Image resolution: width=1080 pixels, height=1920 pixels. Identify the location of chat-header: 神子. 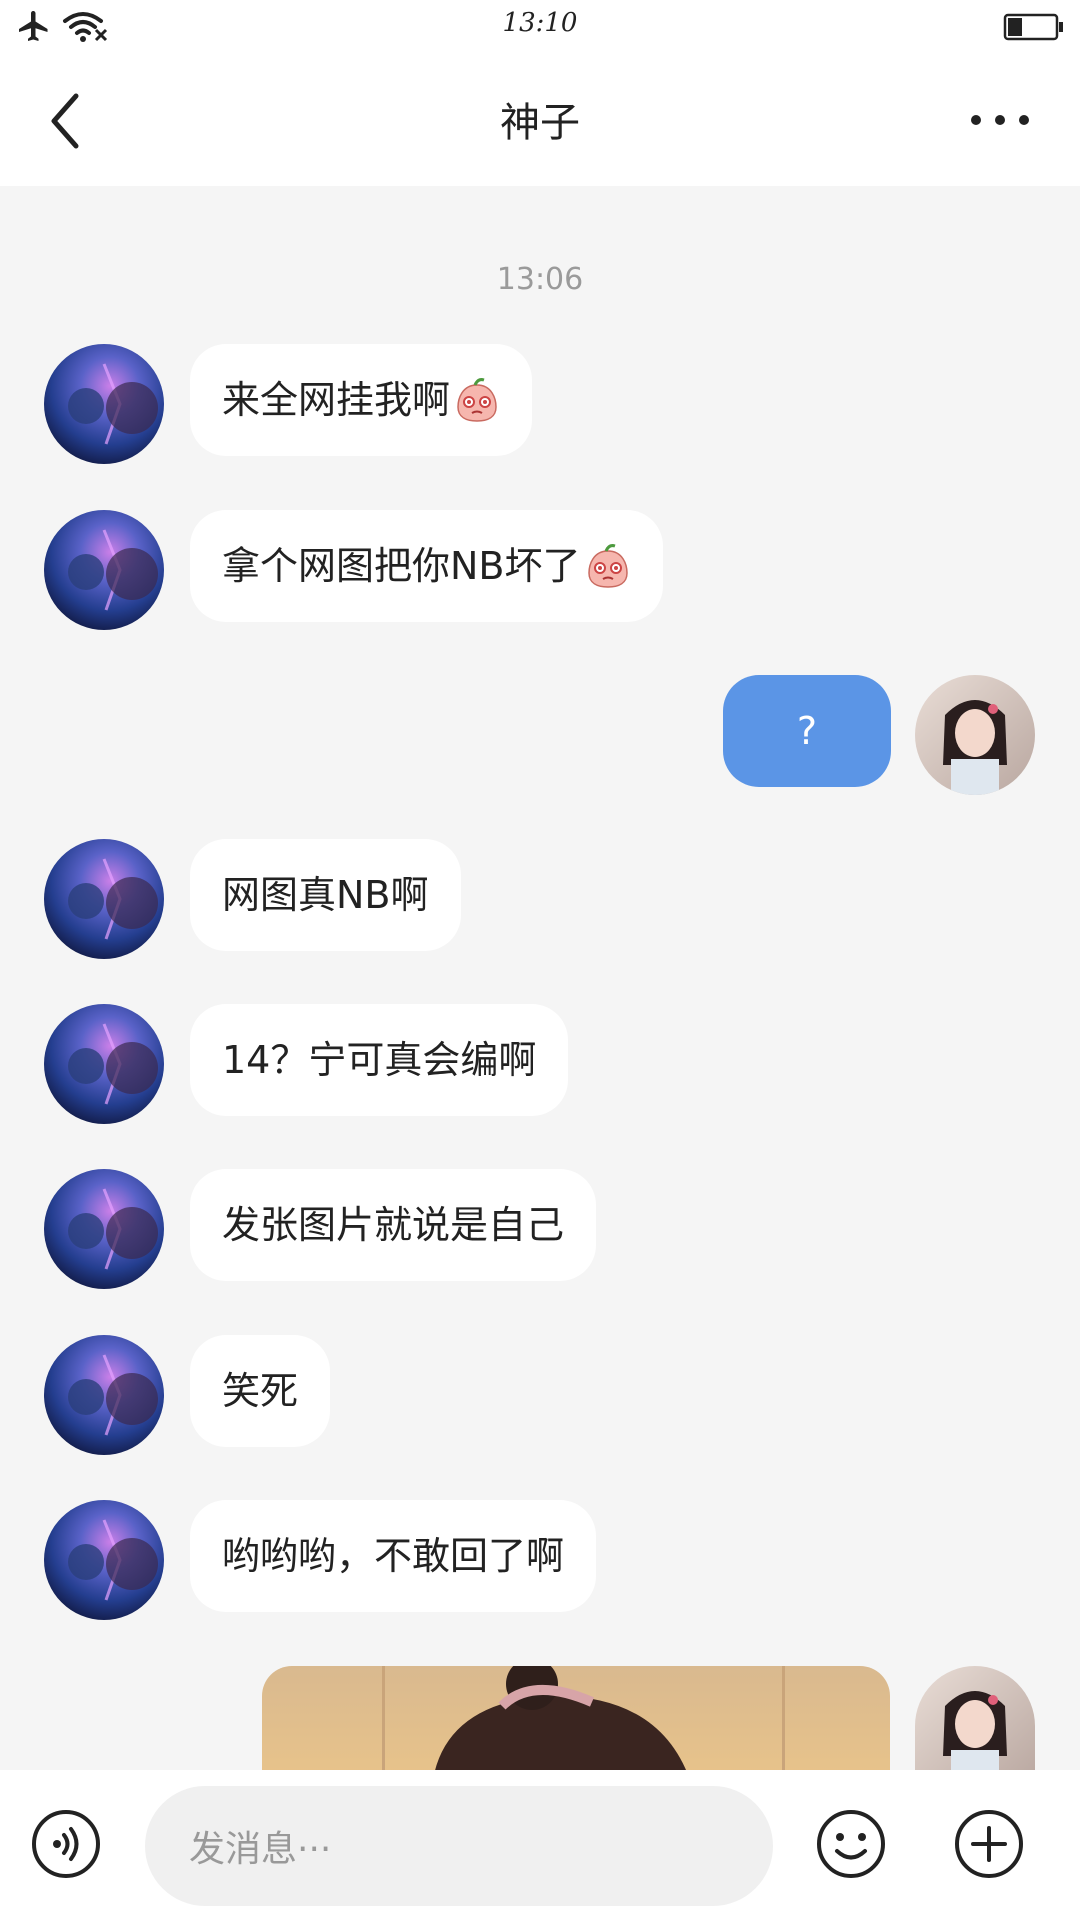
(540, 119).